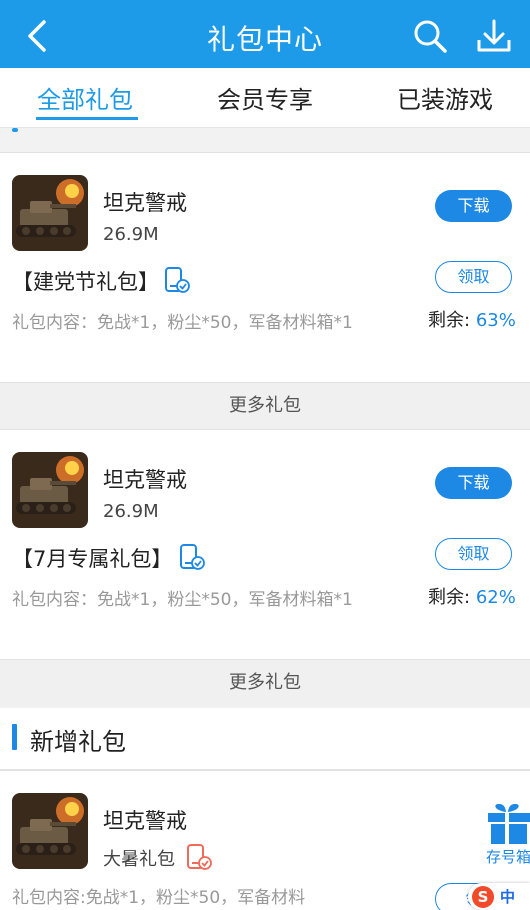  What do you see at coordinates (38, 36) in the screenshot?
I see `chevron-left-icon` at bounding box center [38, 36].